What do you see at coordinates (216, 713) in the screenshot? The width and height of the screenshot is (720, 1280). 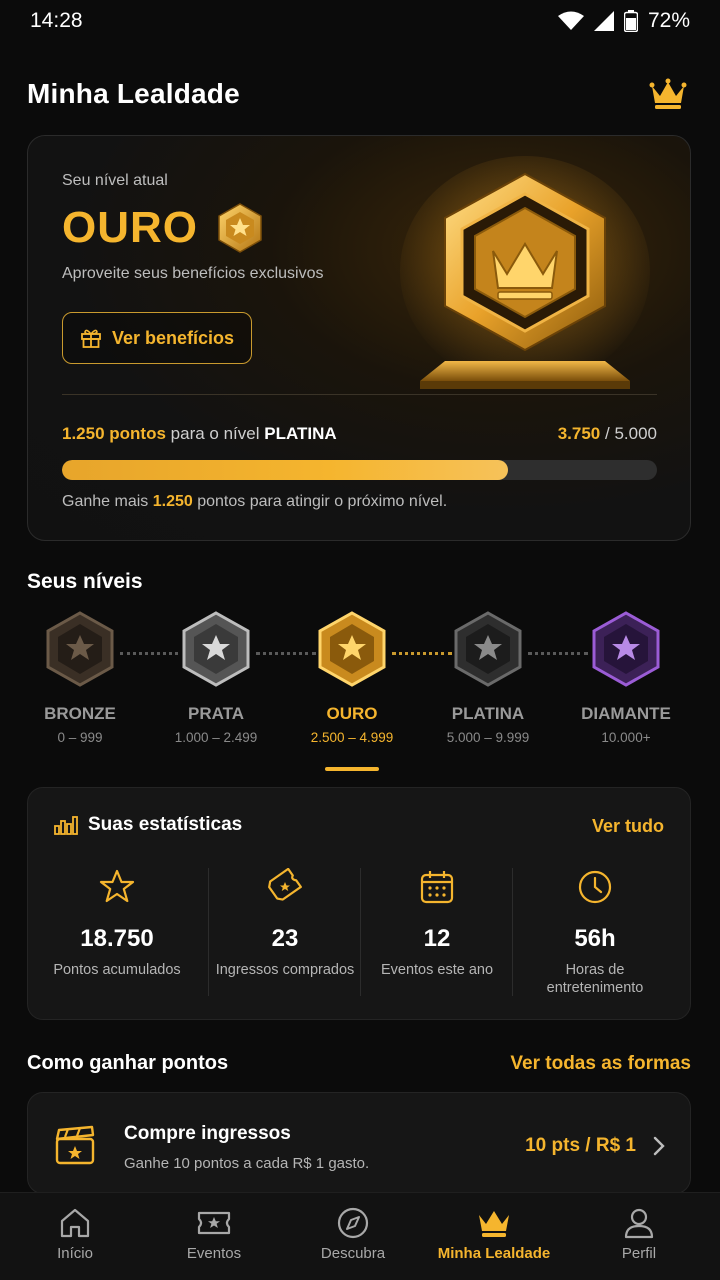 I see `level-name: PRATA` at bounding box center [216, 713].